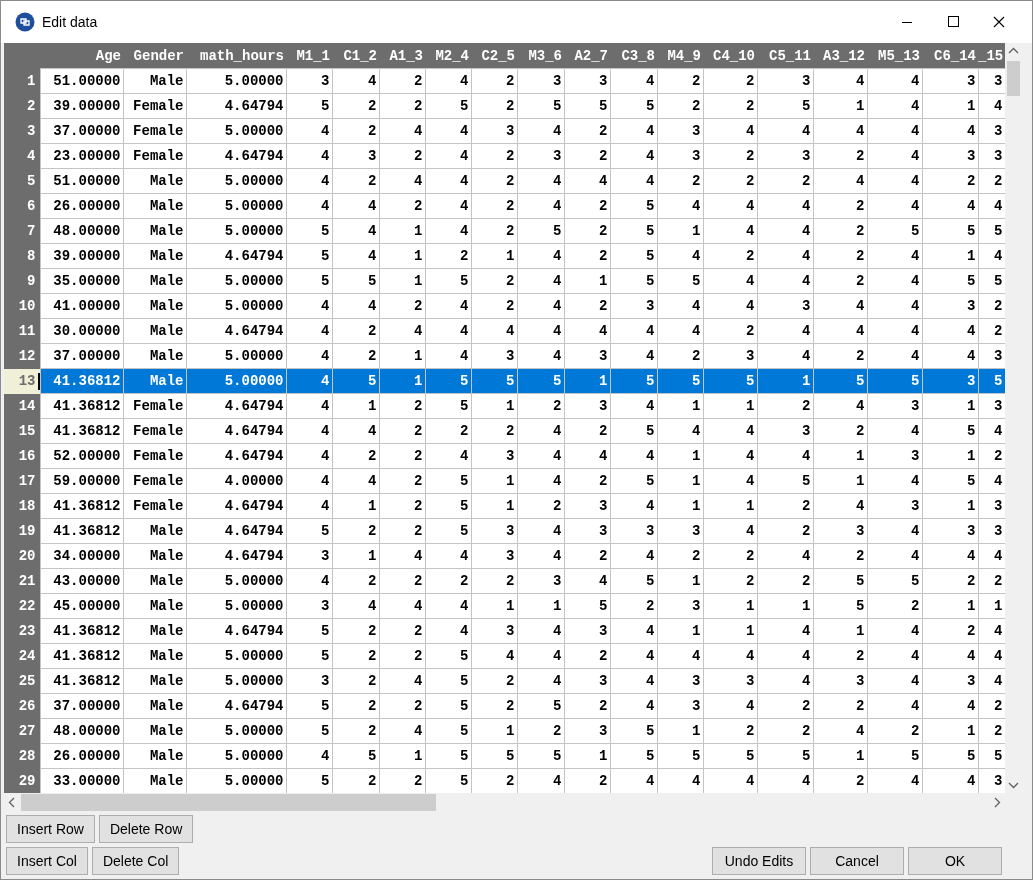  I want to click on row-number: 8, so click(31, 256).